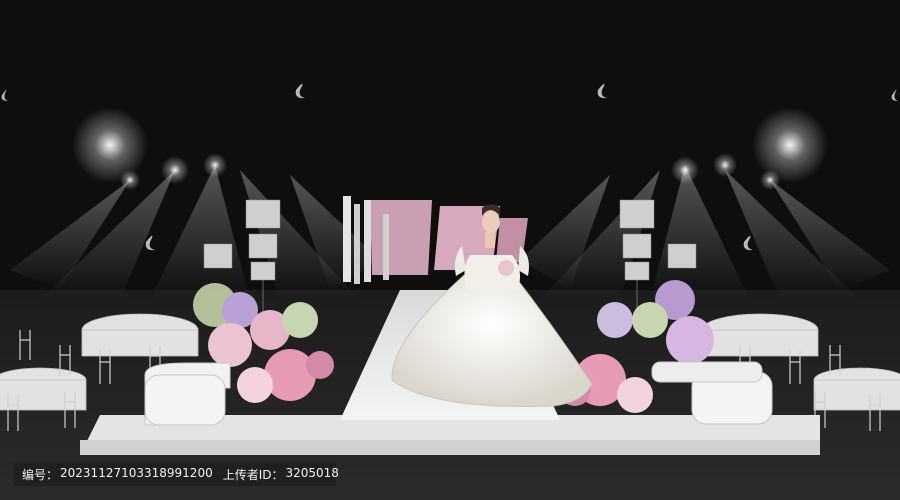  Describe the element at coordinates (136, 472) in the screenshot. I see `watermark-id-value: 20231127103318991200` at that location.